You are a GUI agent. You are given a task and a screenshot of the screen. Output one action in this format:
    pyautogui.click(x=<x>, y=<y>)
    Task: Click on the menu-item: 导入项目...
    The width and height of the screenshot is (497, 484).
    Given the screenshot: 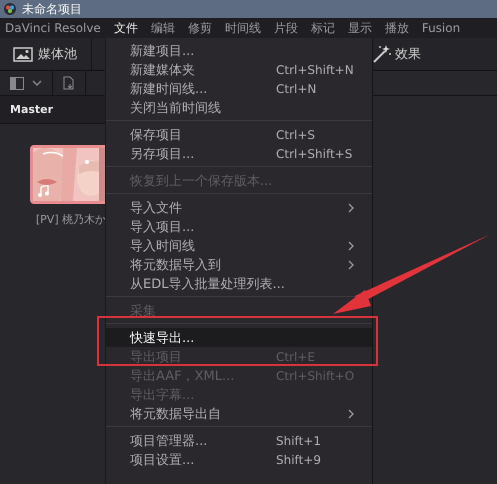 What is the action you would take?
    pyautogui.click(x=239, y=226)
    